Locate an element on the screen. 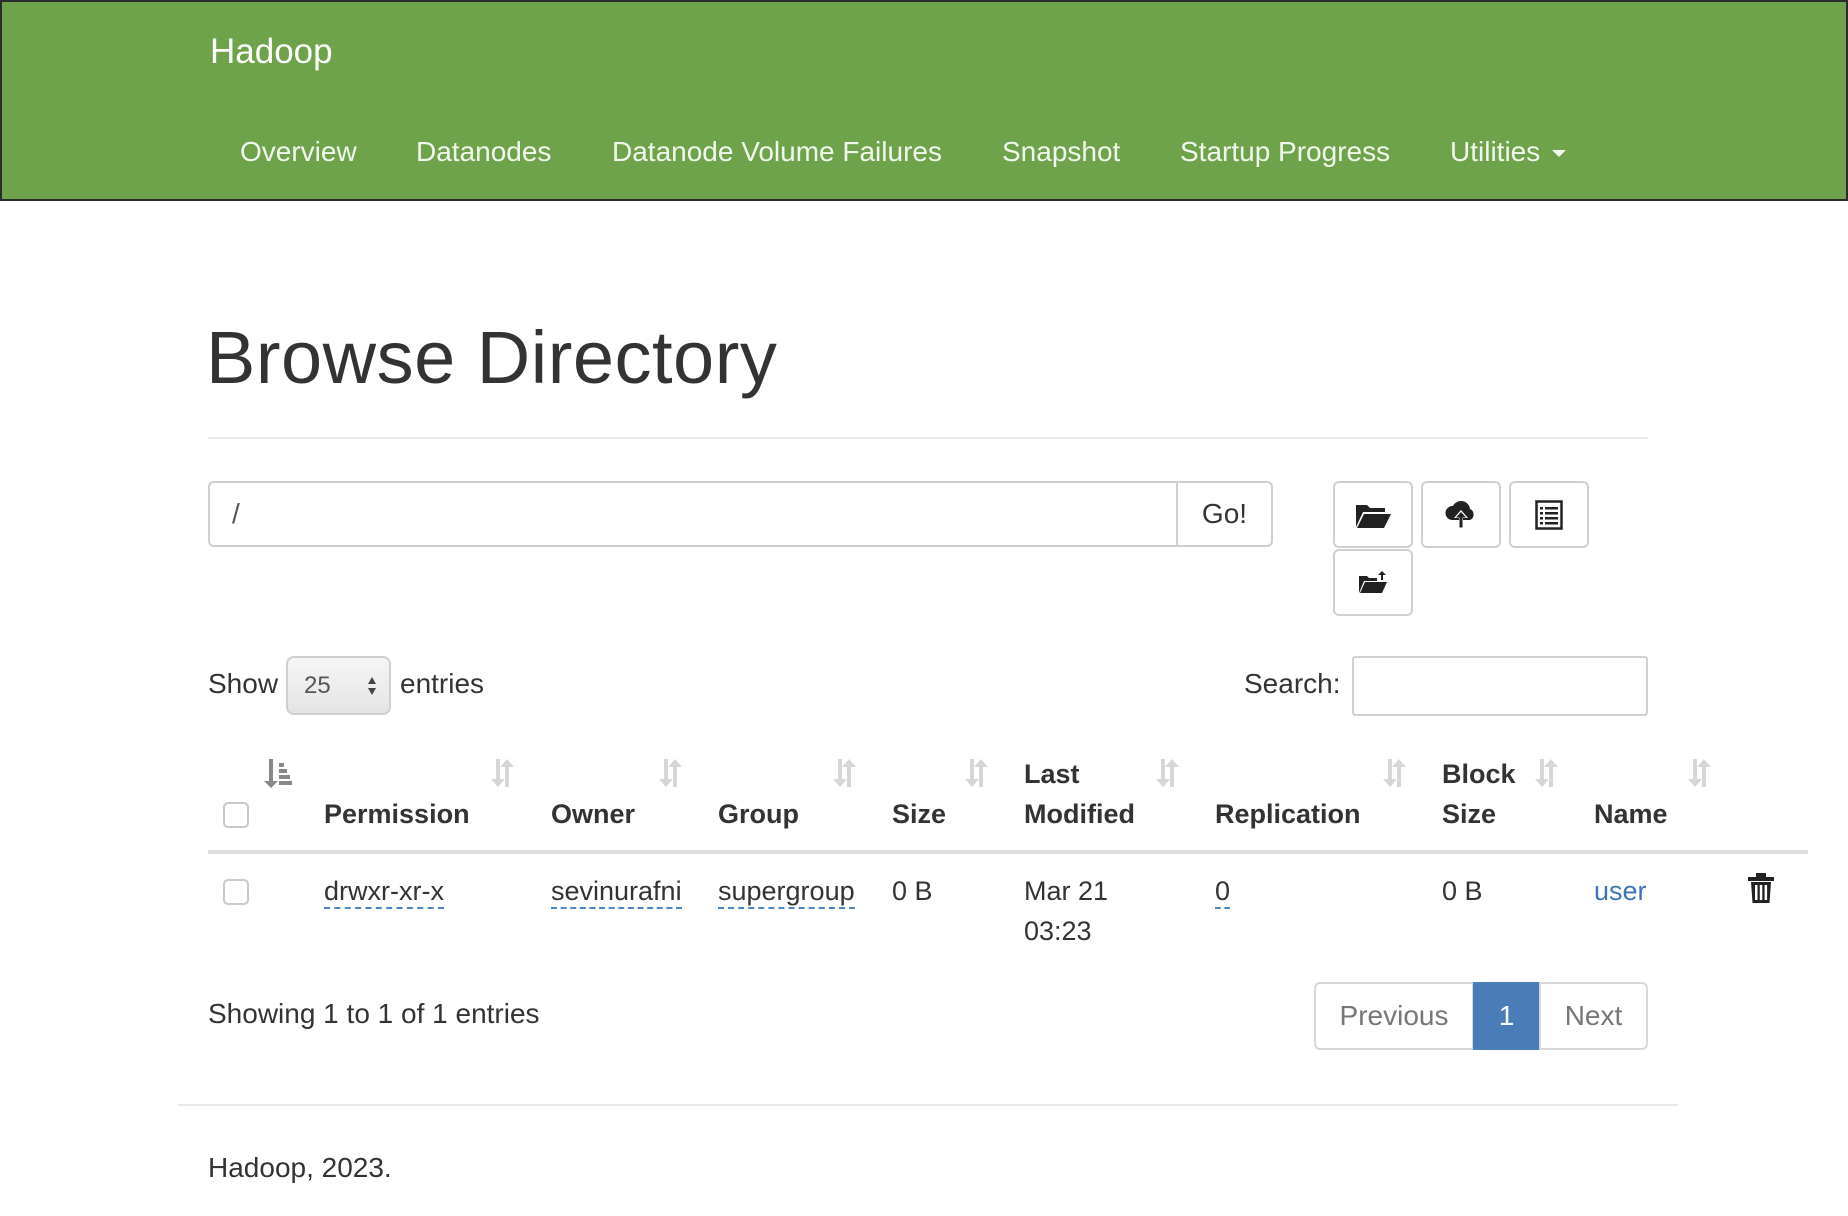 This screenshot has width=1848, height=1216. row-checkbox is located at coordinates (236, 892).